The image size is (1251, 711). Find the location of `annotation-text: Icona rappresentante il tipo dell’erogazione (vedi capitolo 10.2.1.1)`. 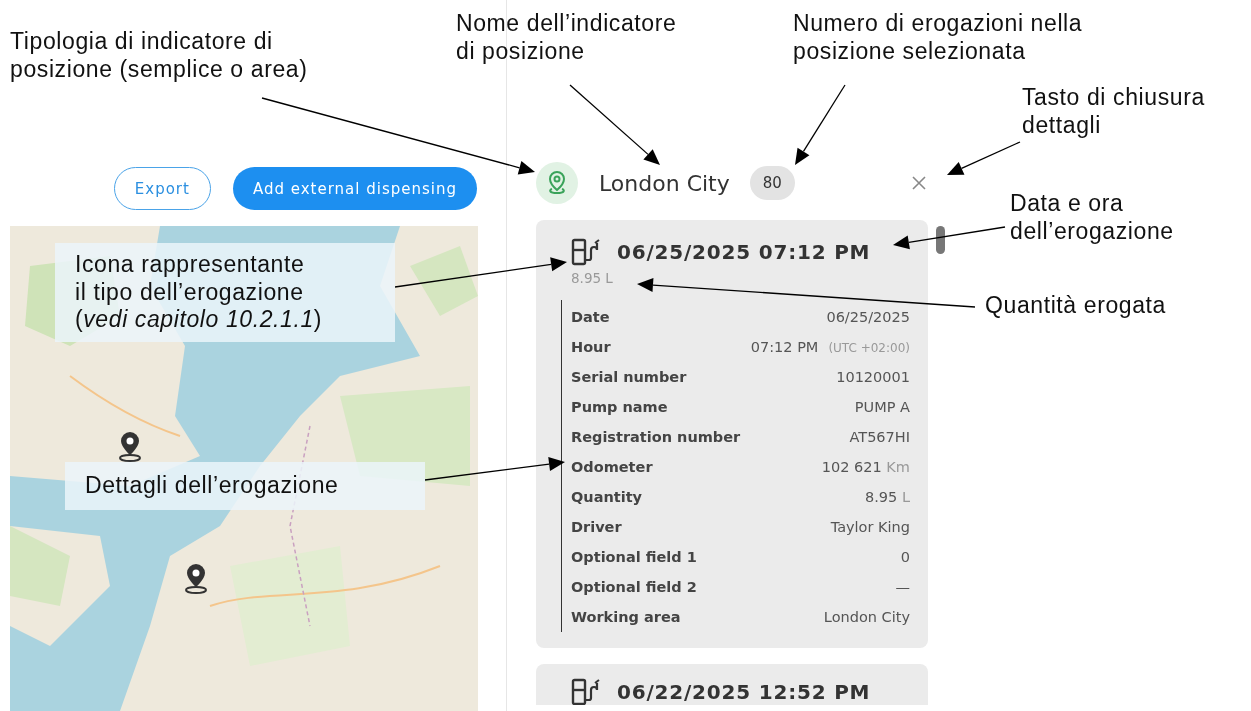

annotation-text: Icona rappresentante il tipo dell’erogazione (vedi capitolo 10.2.1.1) is located at coordinates (225, 292).